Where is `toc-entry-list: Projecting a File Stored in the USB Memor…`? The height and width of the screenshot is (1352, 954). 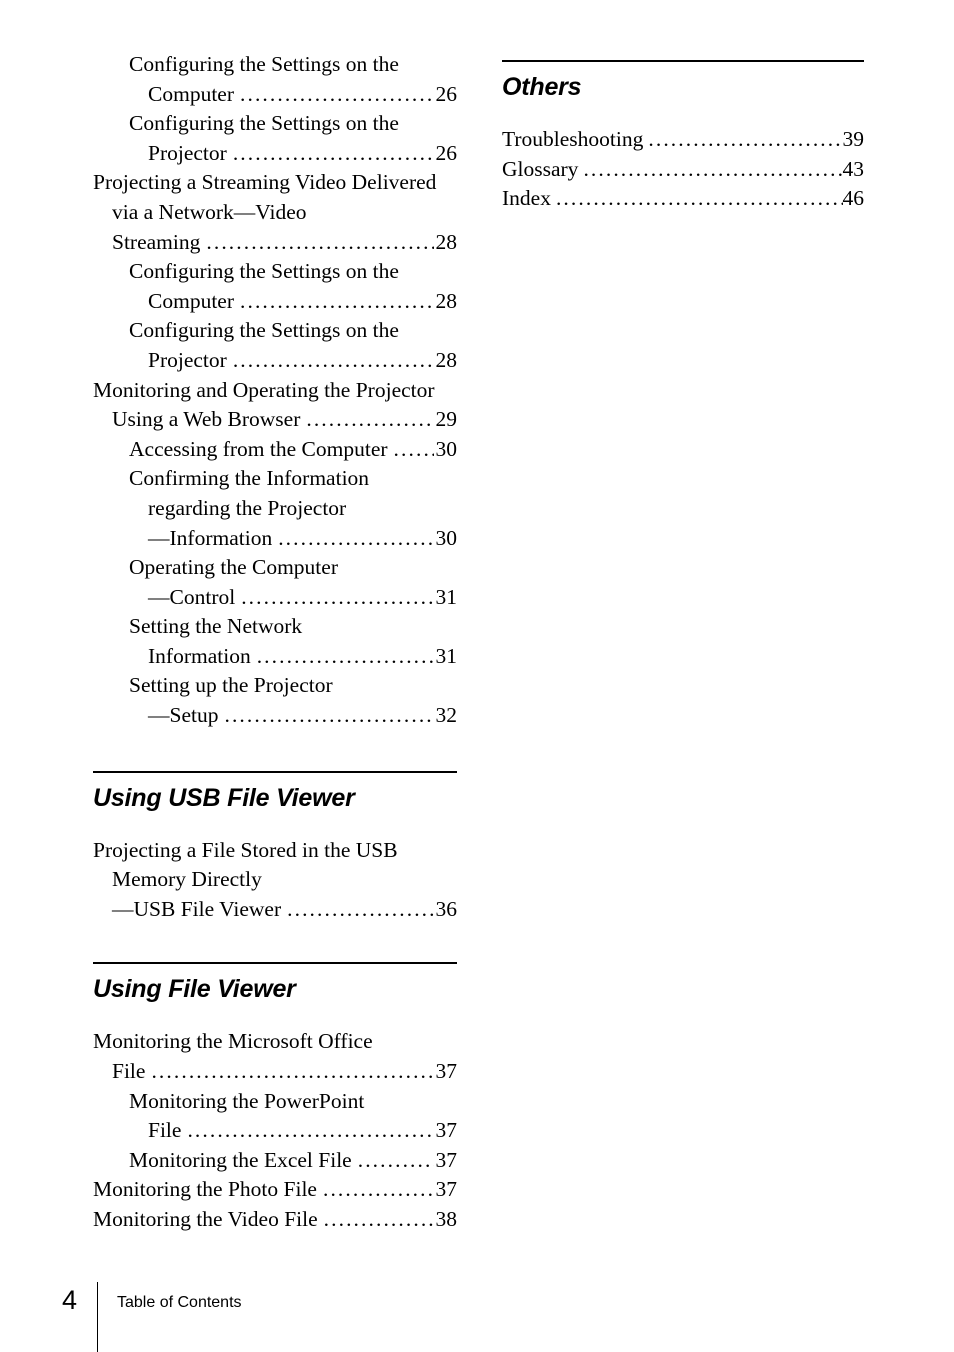 toc-entry-list: Projecting a File Stored in the USB Memor… is located at coordinates (275, 880).